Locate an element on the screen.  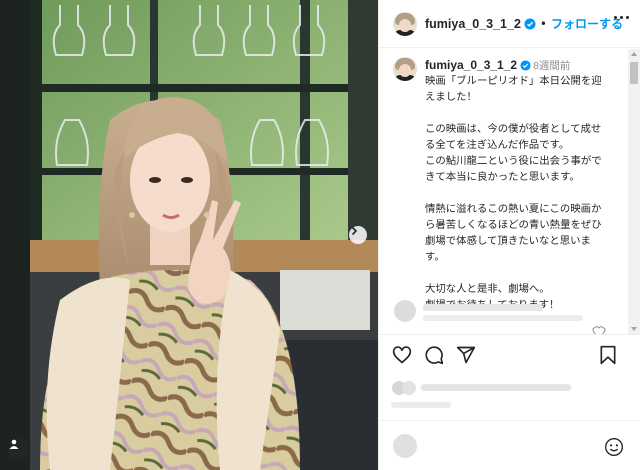
blurred-comment is located at coordinates (500, 317).